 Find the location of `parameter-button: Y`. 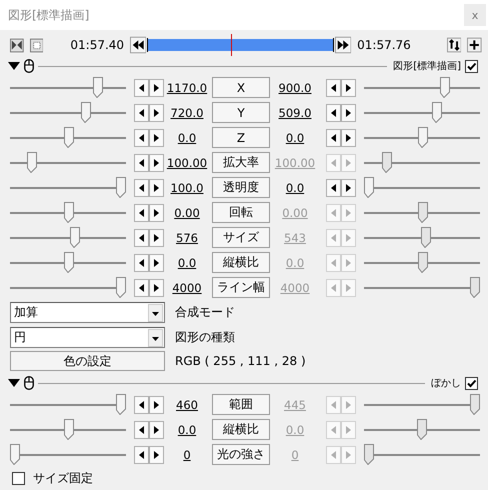

parameter-button: Y is located at coordinates (241, 112).